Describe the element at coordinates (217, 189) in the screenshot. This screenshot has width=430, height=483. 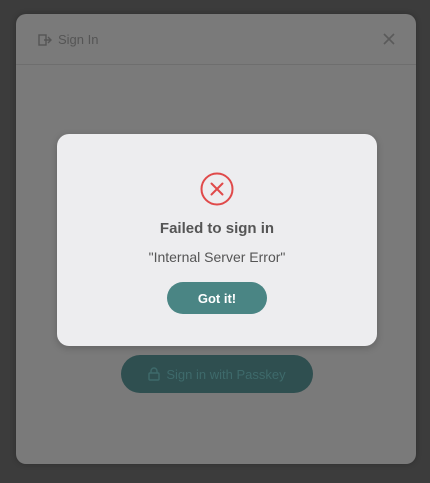
I see `error-circle-x-icon` at that location.